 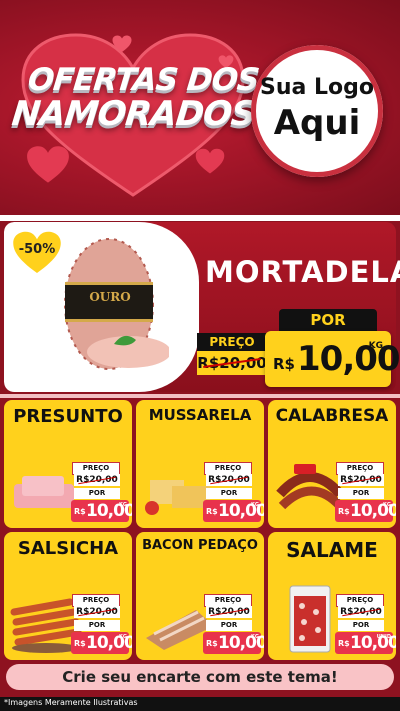 I want to click on product-card: CALABRESA PREÇO R$20,00 POR R$ 10,00 KG, so click(x=332, y=464).